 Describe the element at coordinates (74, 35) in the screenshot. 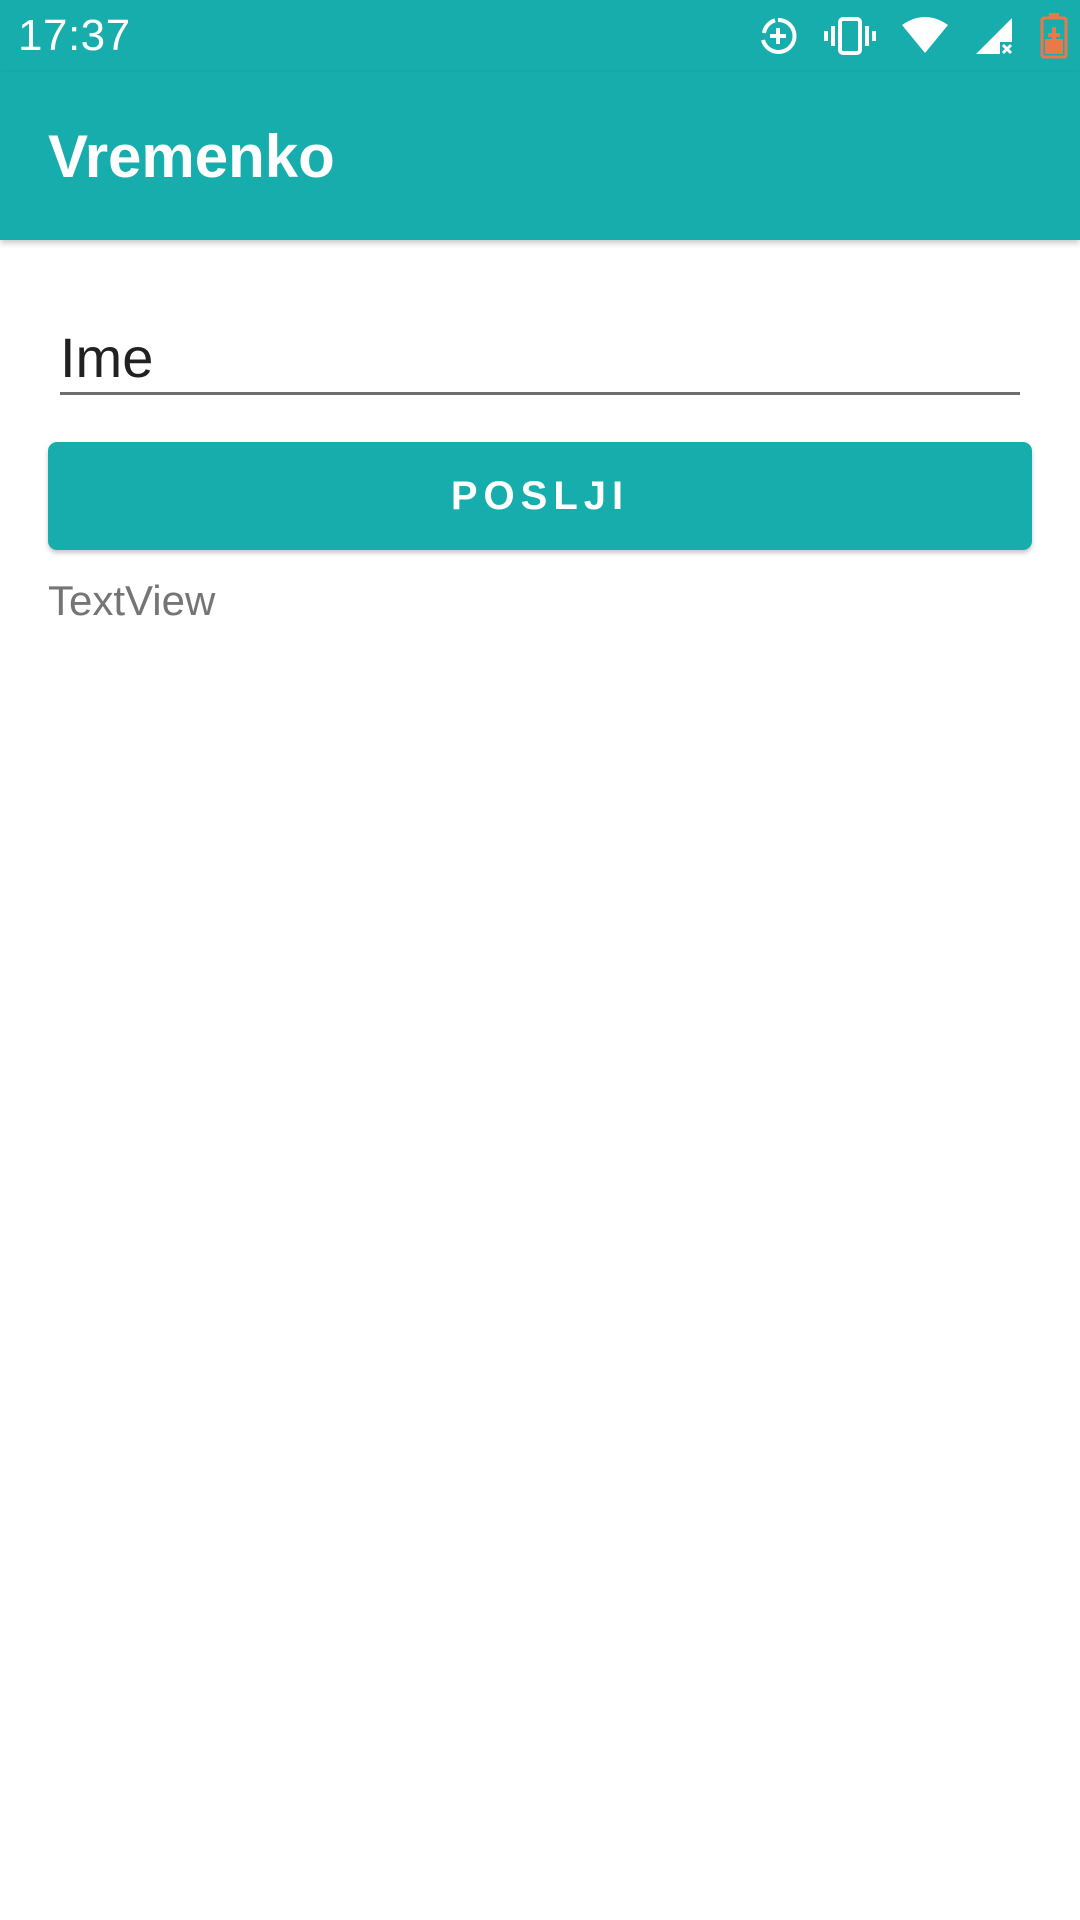

I see `status-time: 17:37` at that location.